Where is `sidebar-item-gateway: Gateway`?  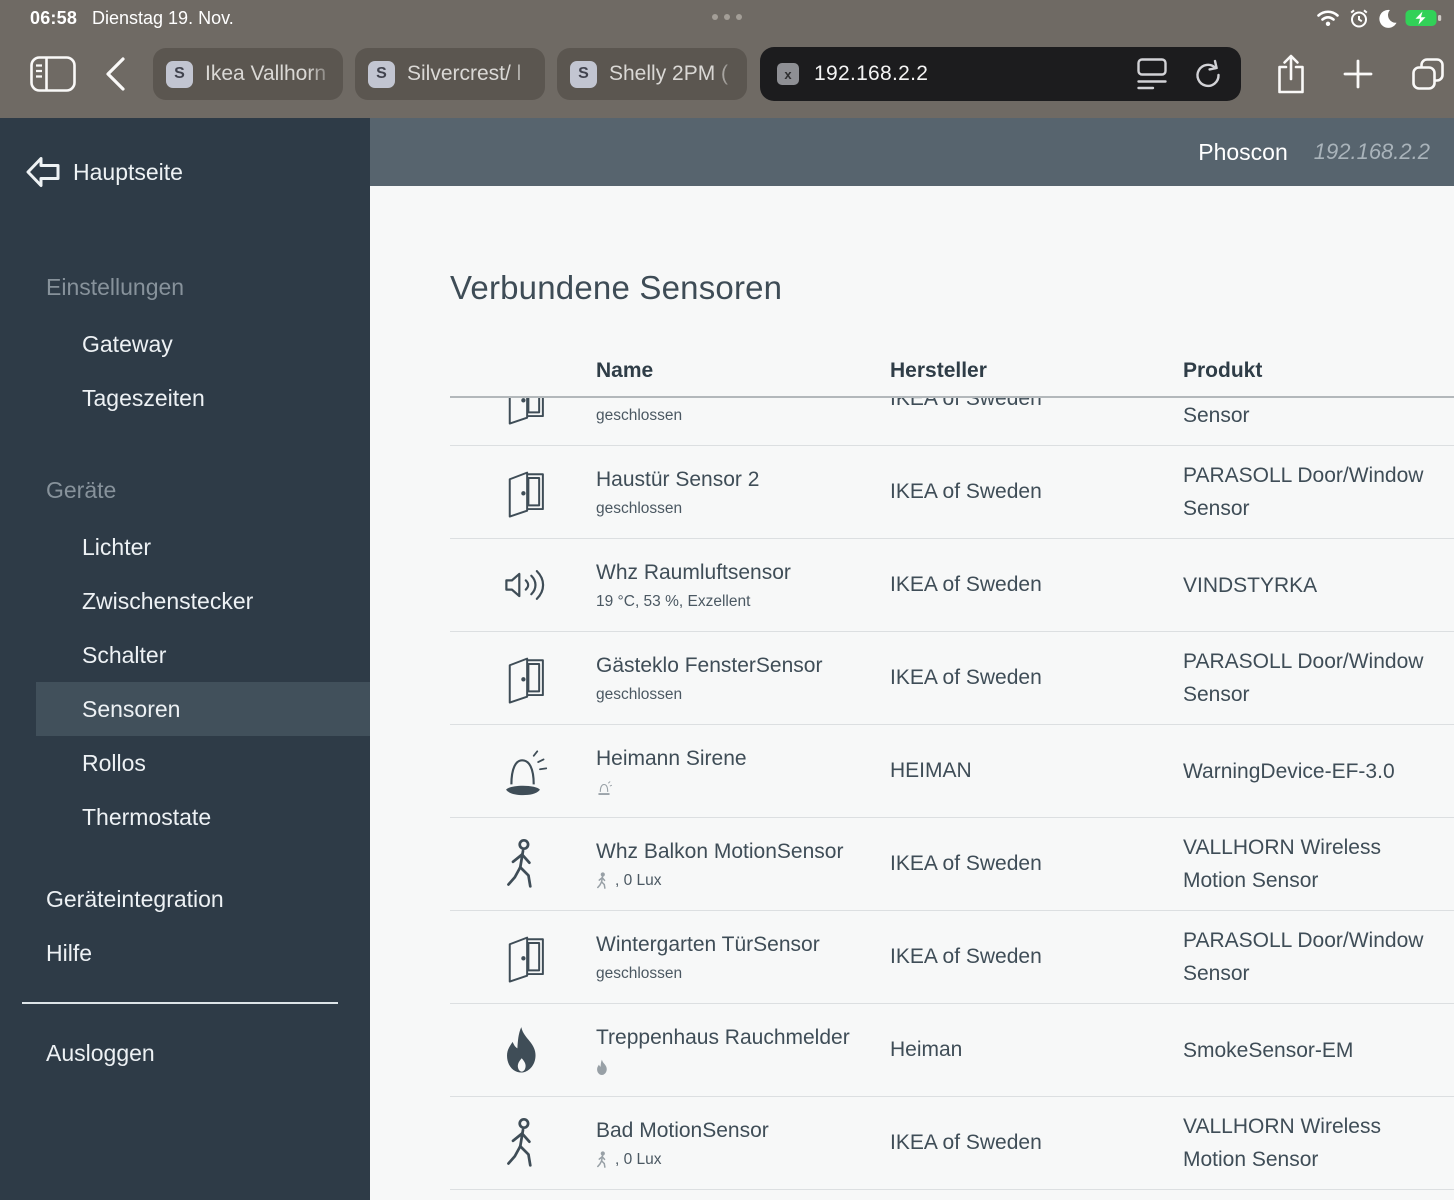 sidebar-item-gateway: Gateway is located at coordinates (203, 344).